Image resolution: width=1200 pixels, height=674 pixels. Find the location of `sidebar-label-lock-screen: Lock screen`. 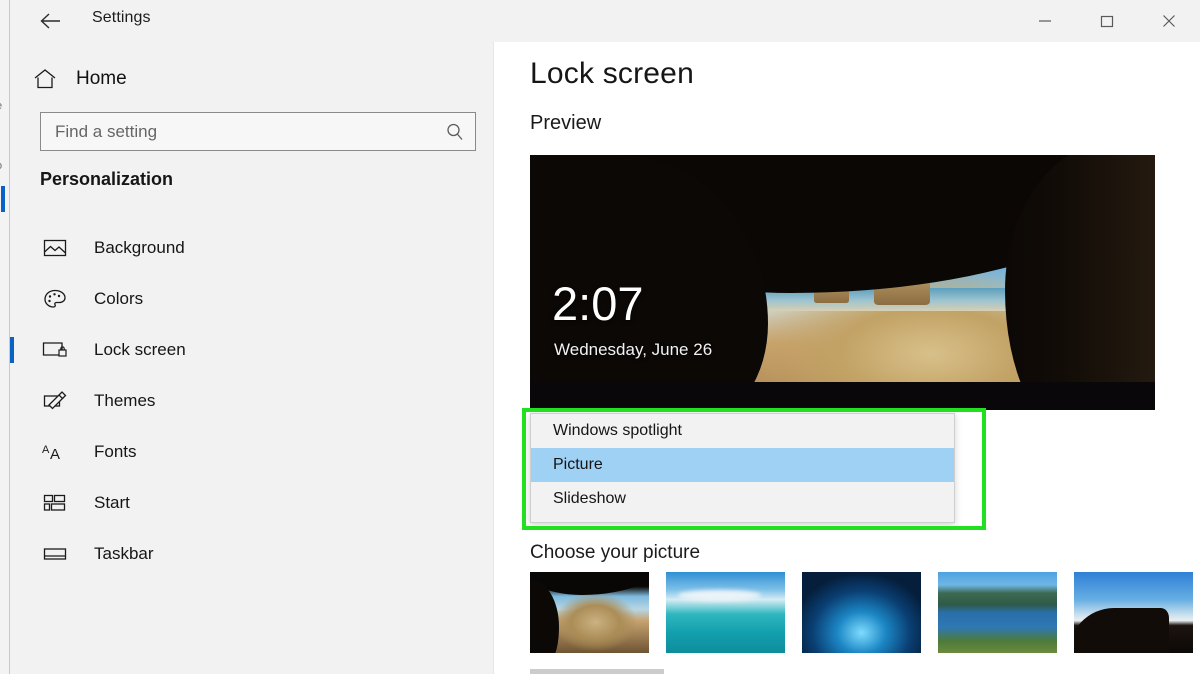

sidebar-label-lock-screen: Lock screen is located at coordinates (140, 349).